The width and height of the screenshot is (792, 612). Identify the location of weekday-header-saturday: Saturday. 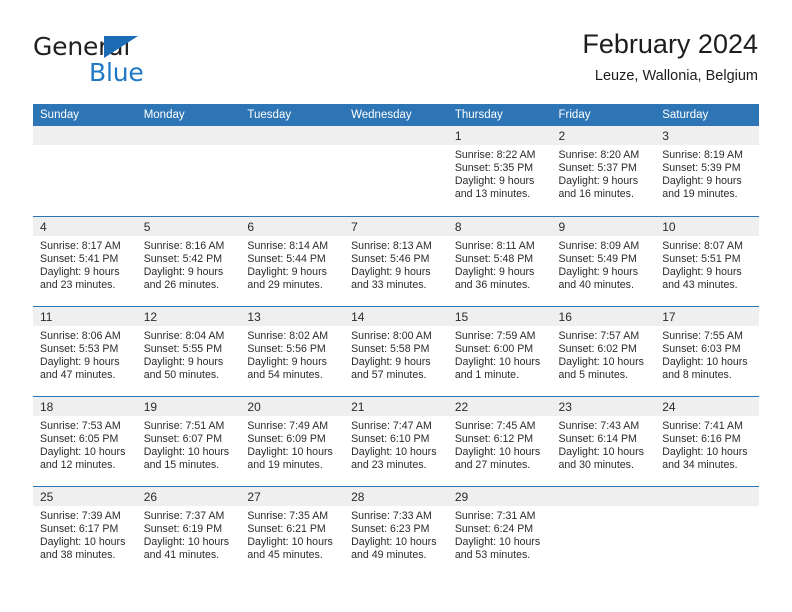
(707, 115).